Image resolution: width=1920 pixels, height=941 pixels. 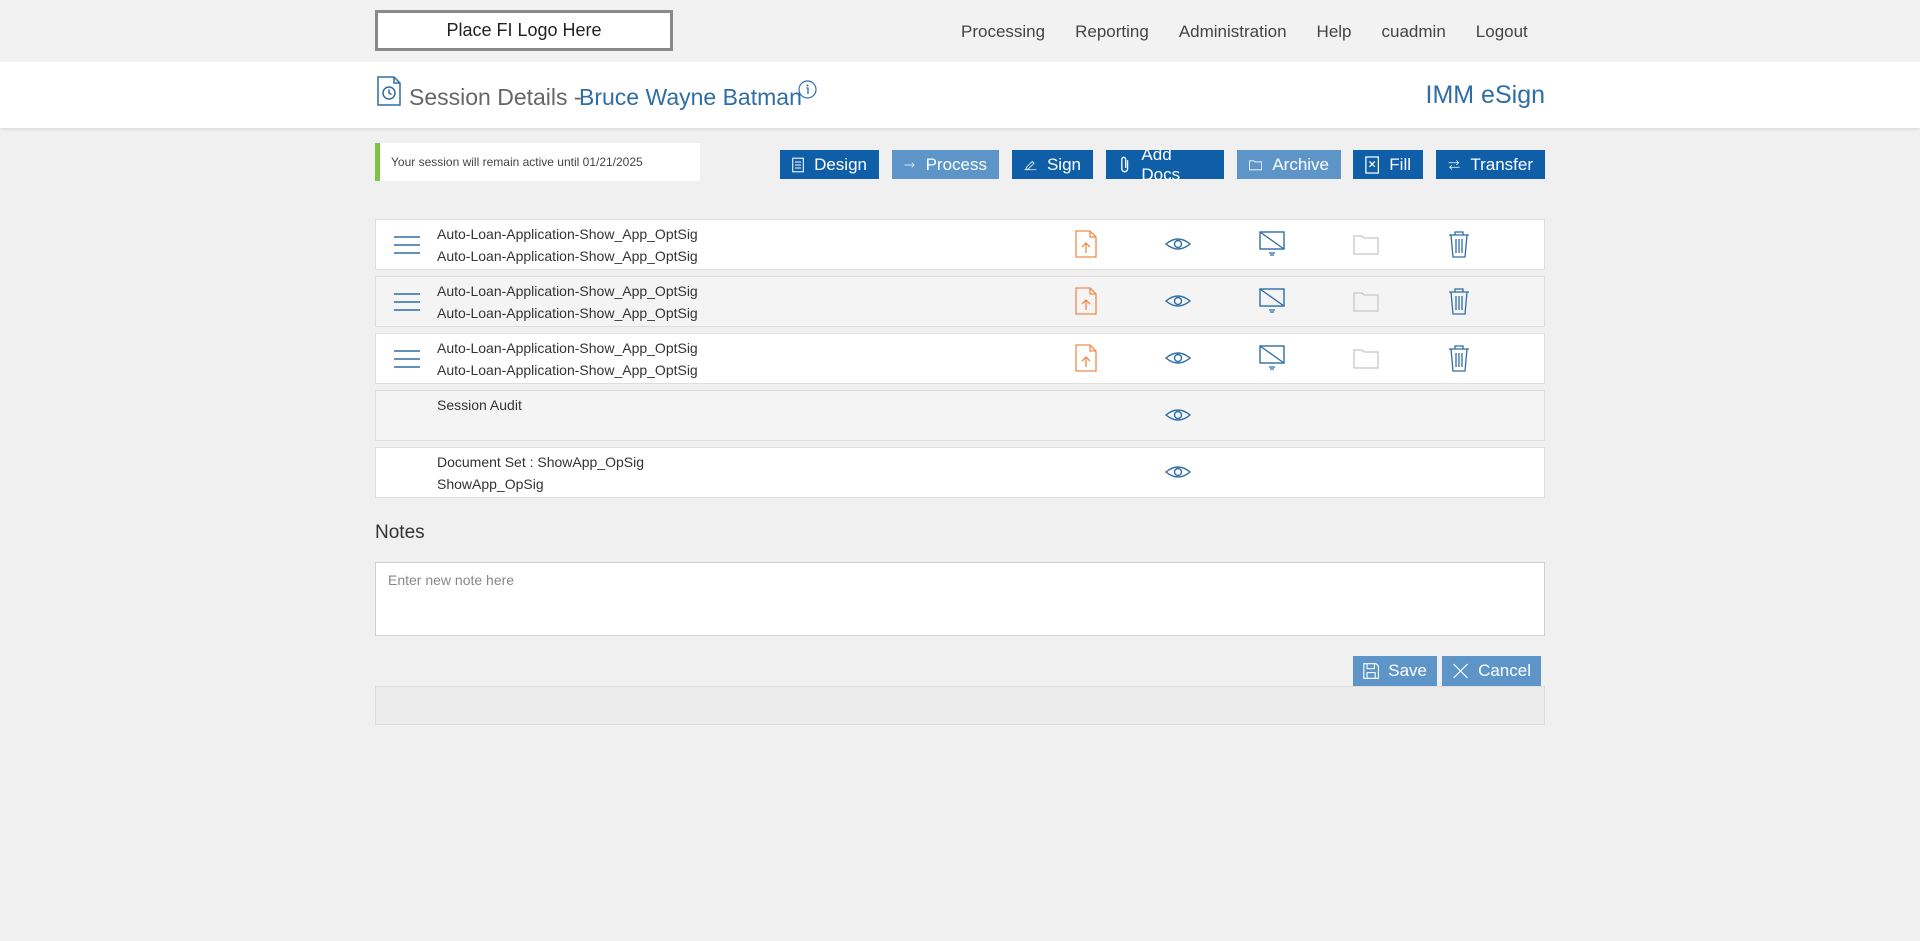 I want to click on transfer-label: Transfer, so click(x=1501, y=164).